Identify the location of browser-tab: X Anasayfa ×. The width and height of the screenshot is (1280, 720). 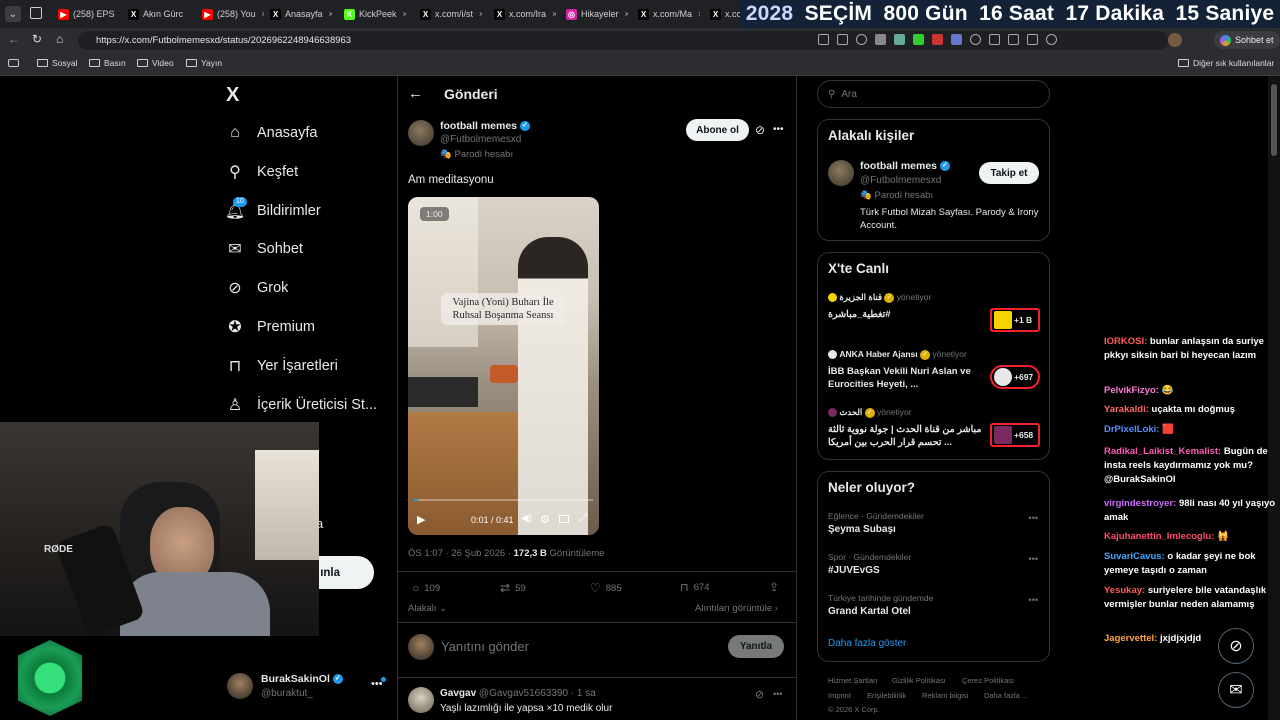
(298, 14).